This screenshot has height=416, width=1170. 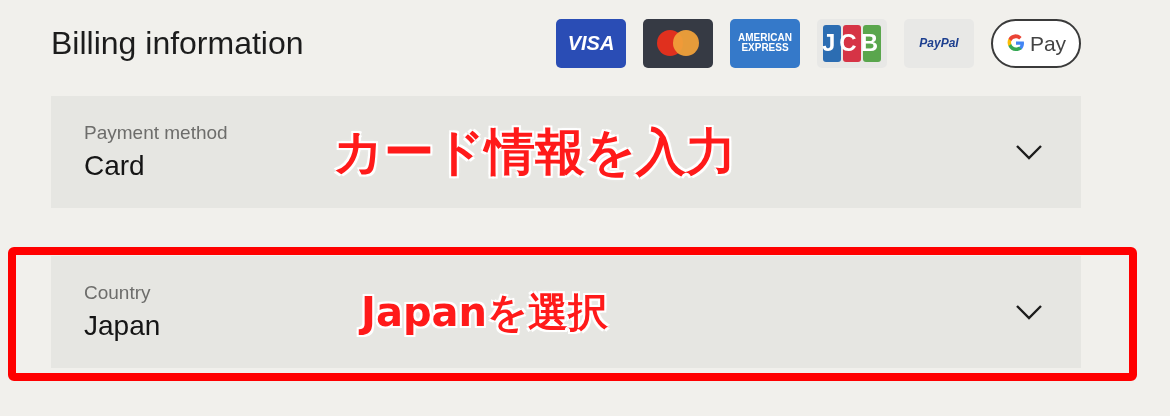 I want to click on paypal-logo: PayPal, so click(x=939, y=43).